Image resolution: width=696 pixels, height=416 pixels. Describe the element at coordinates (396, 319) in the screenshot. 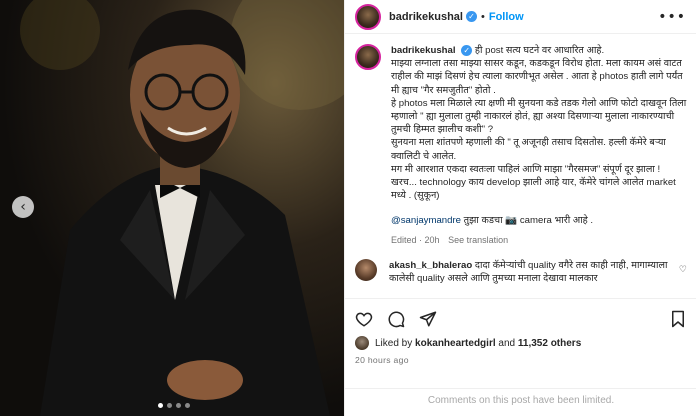

I see `comment-icon` at that location.